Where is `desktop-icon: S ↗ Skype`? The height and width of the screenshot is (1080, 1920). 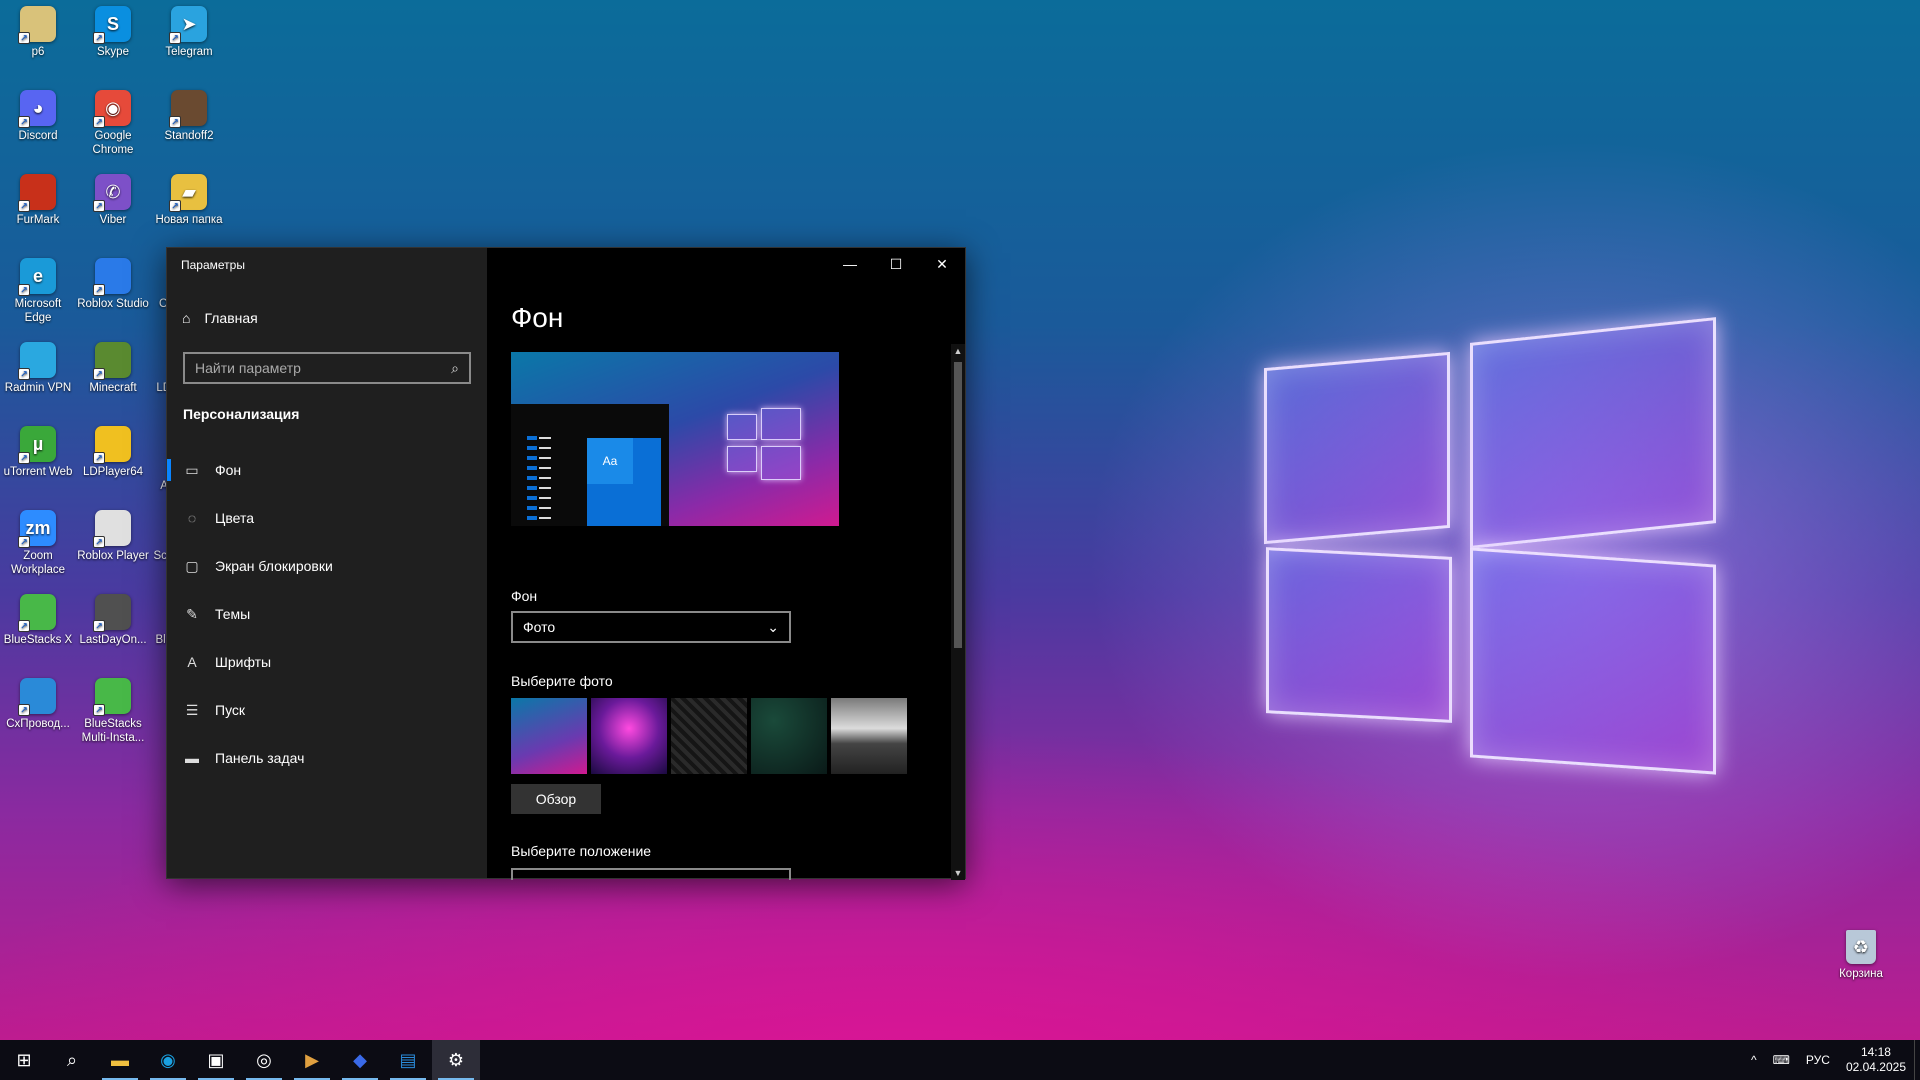 desktop-icon: S ↗ Skype is located at coordinates (113, 32).